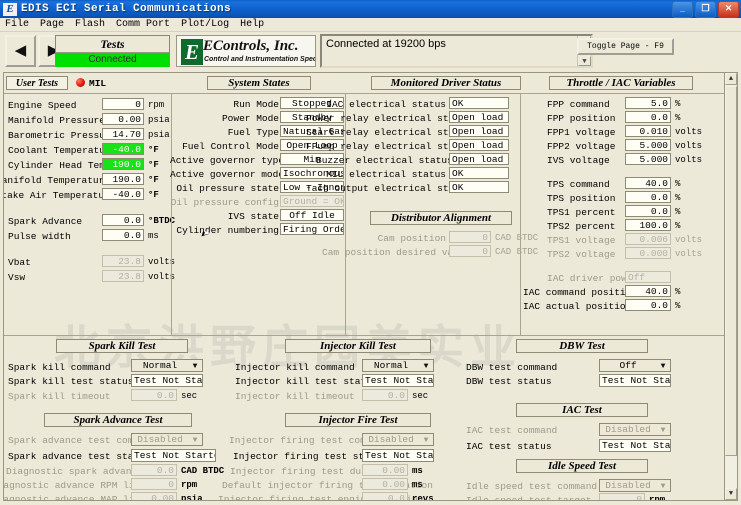 The image size is (741, 505). Describe the element at coordinates (621, 83) in the screenshot. I see `throttle-iac-title: Throttle / IAC Variables` at that location.